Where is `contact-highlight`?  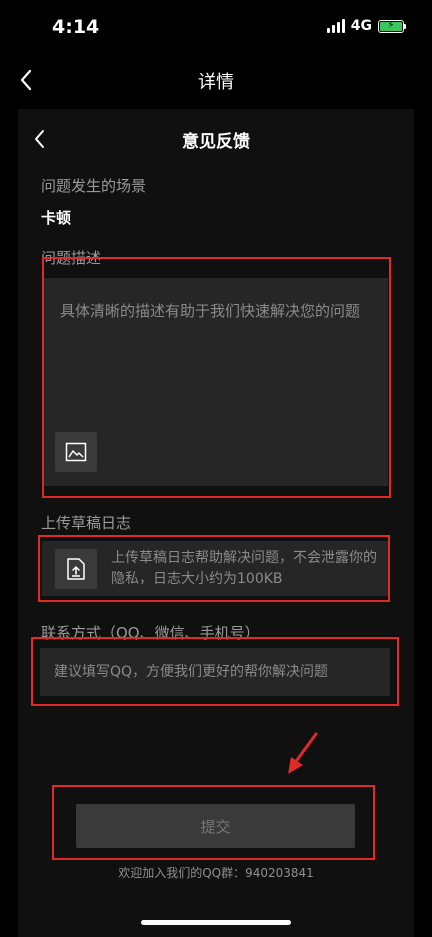 contact-highlight is located at coordinates (215, 671).